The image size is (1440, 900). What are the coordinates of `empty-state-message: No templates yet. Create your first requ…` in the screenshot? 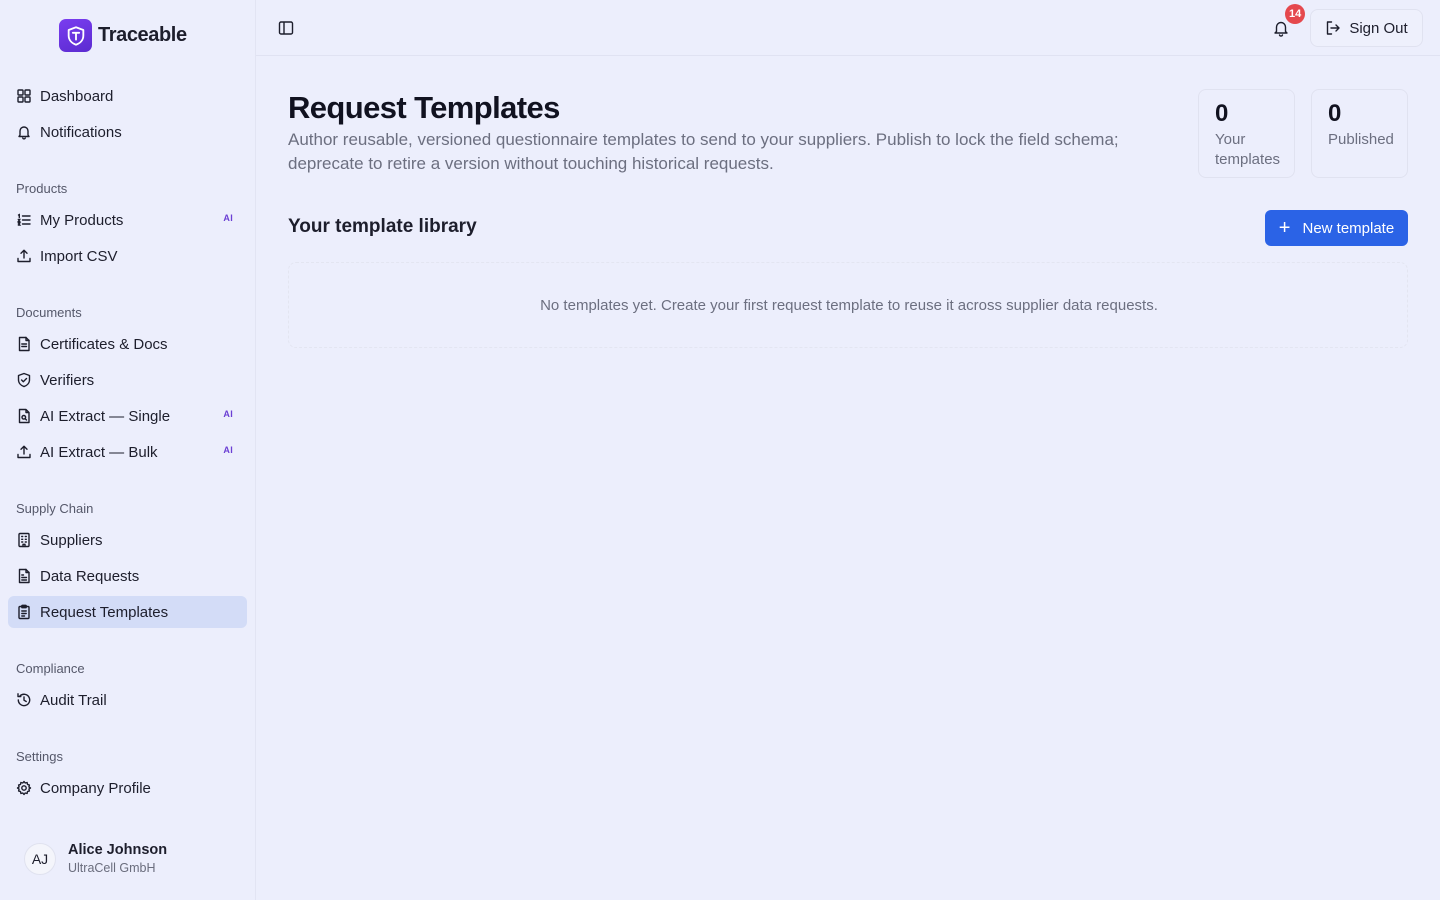 It's located at (849, 305).